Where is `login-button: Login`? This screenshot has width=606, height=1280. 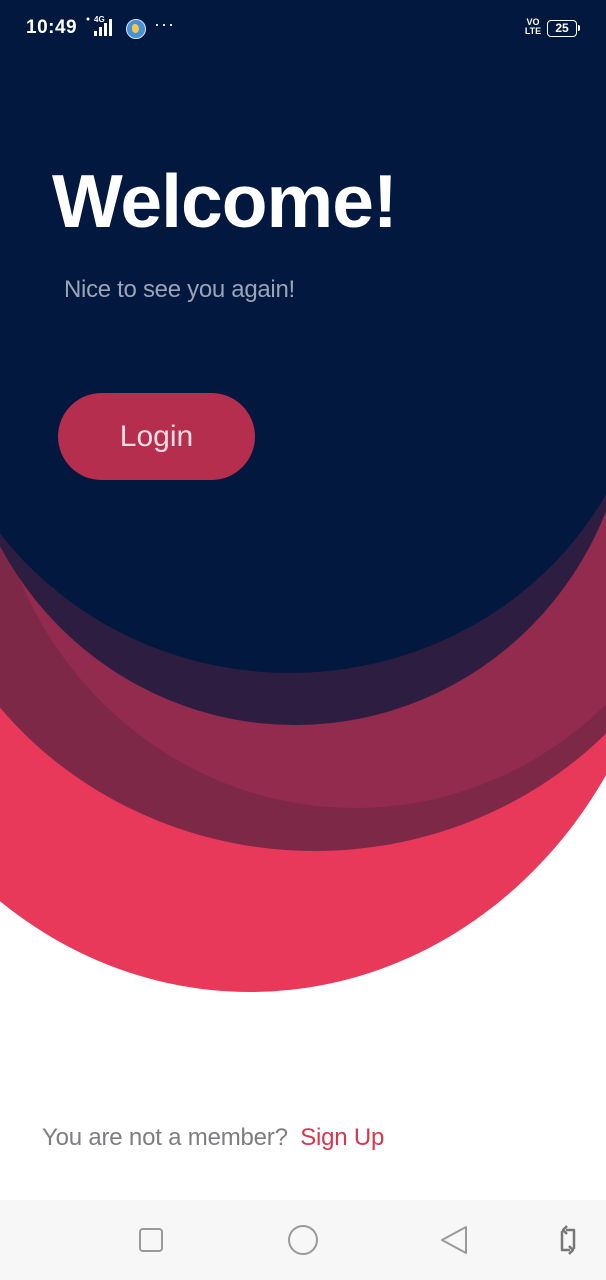 login-button: Login is located at coordinates (156, 436).